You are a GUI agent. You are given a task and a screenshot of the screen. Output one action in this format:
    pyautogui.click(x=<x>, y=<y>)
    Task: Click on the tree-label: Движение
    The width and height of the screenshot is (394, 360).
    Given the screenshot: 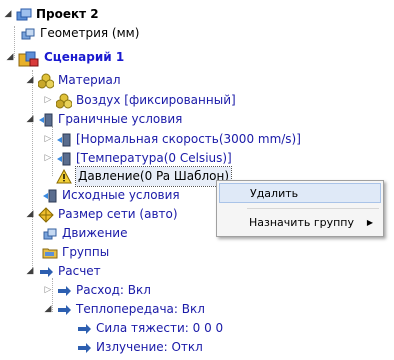 What is the action you would take?
    pyautogui.click(x=95, y=233)
    